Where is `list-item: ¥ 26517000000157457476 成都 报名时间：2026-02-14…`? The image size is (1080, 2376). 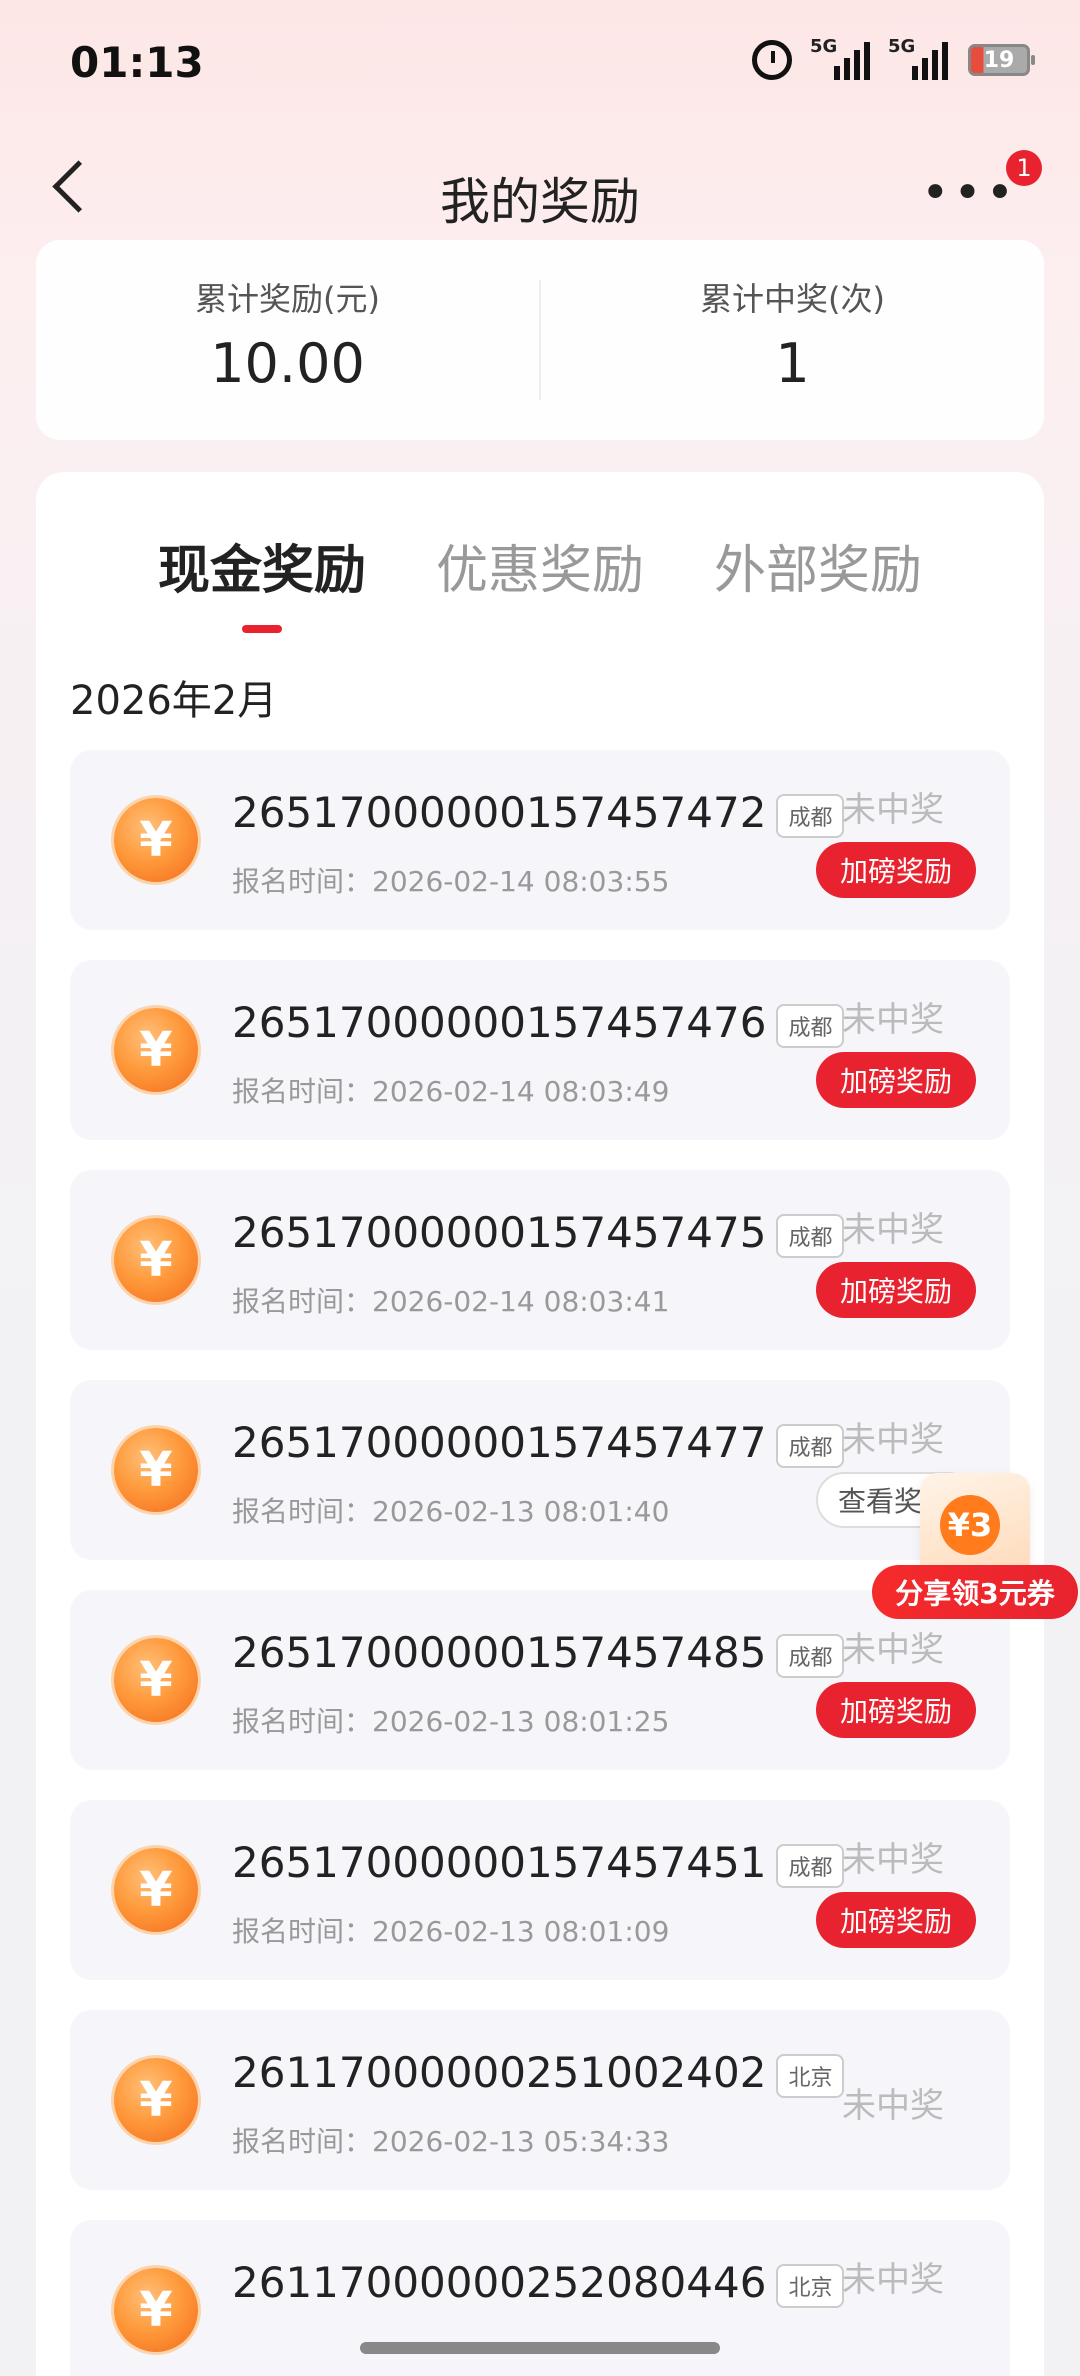
list-item: ¥ 26517000000157457476 成都 报名时间：2026-02-14… is located at coordinates (540, 1050).